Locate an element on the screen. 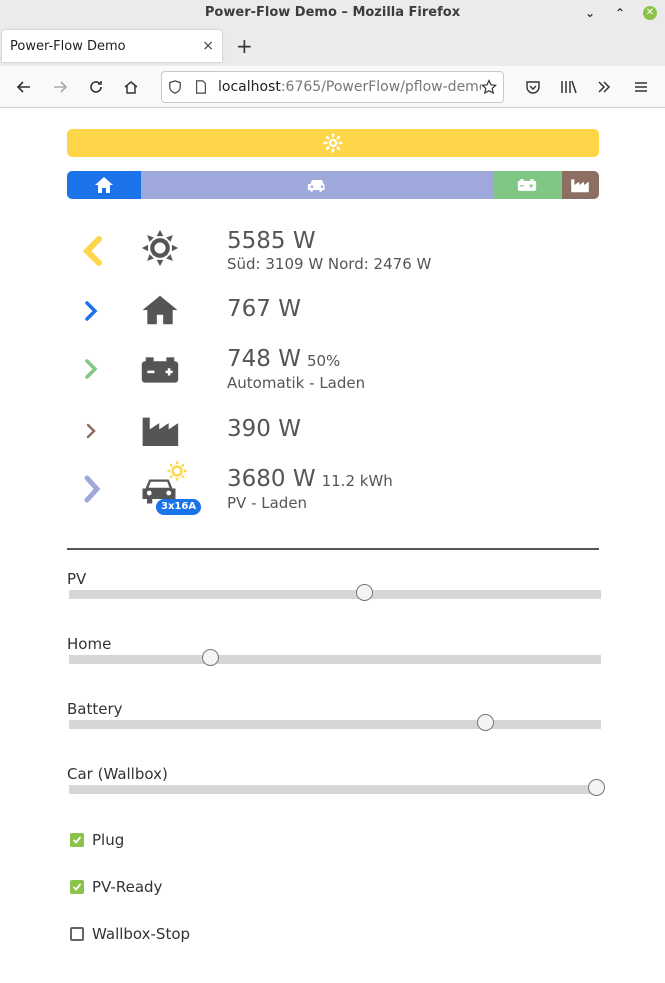  window-title: Power-Flow Demo – Mozilla Firefox is located at coordinates (332, 12).